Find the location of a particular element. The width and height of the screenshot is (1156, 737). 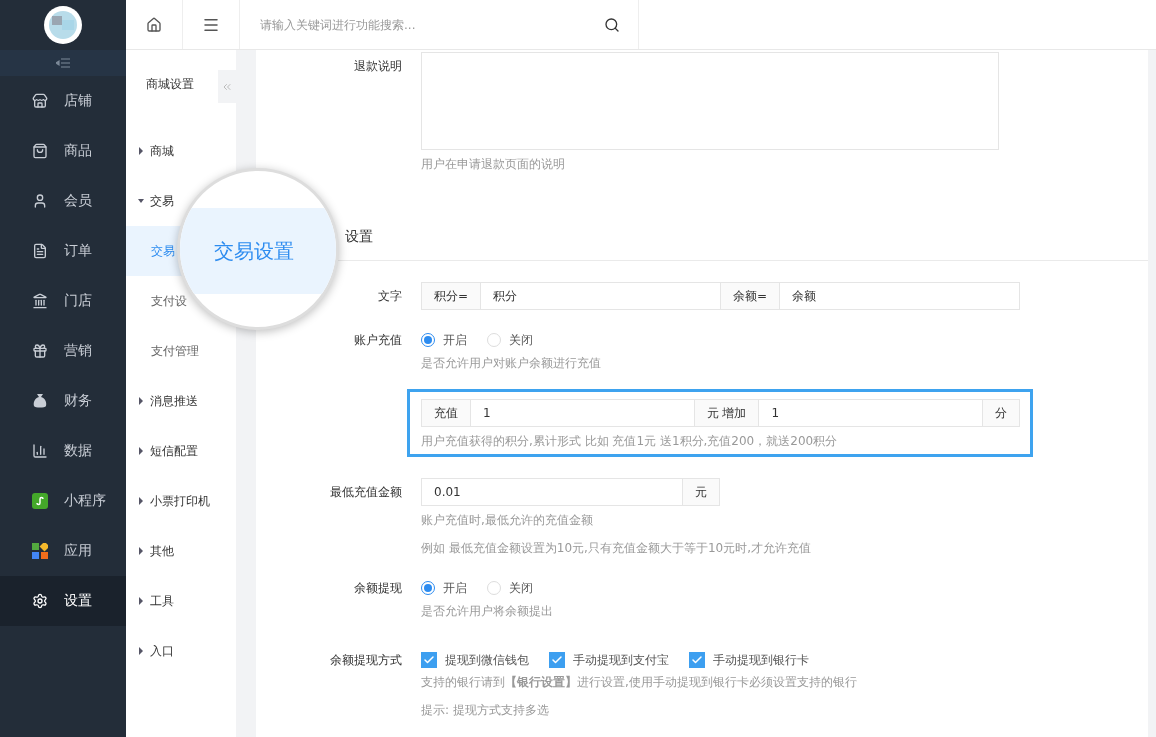

sidebar-item: 商品 is located at coordinates (63, 151).